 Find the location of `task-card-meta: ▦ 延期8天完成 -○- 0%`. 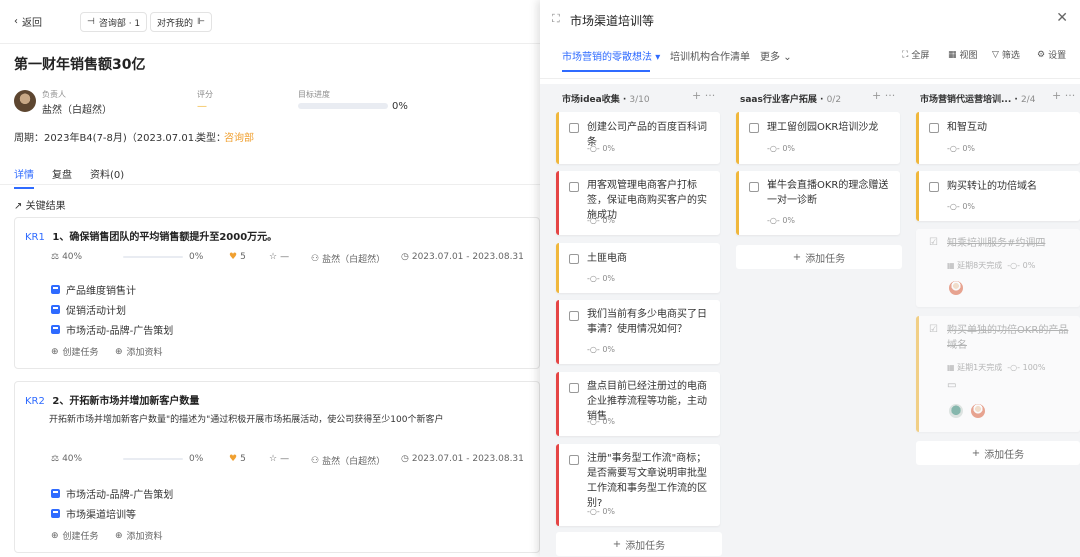

task-card-meta: ▦ 延期8天完成 -○- 0% is located at coordinates (991, 265).